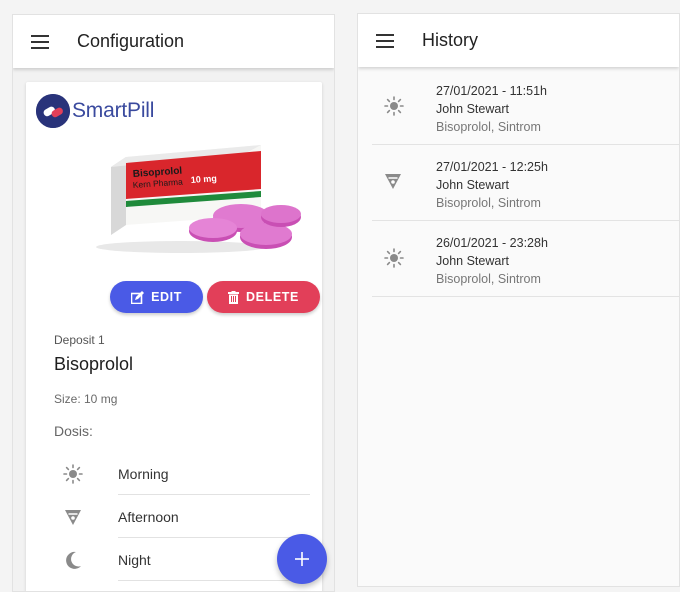  What do you see at coordinates (94, 364) in the screenshot?
I see `drug-name: Bisoprolol` at bounding box center [94, 364].